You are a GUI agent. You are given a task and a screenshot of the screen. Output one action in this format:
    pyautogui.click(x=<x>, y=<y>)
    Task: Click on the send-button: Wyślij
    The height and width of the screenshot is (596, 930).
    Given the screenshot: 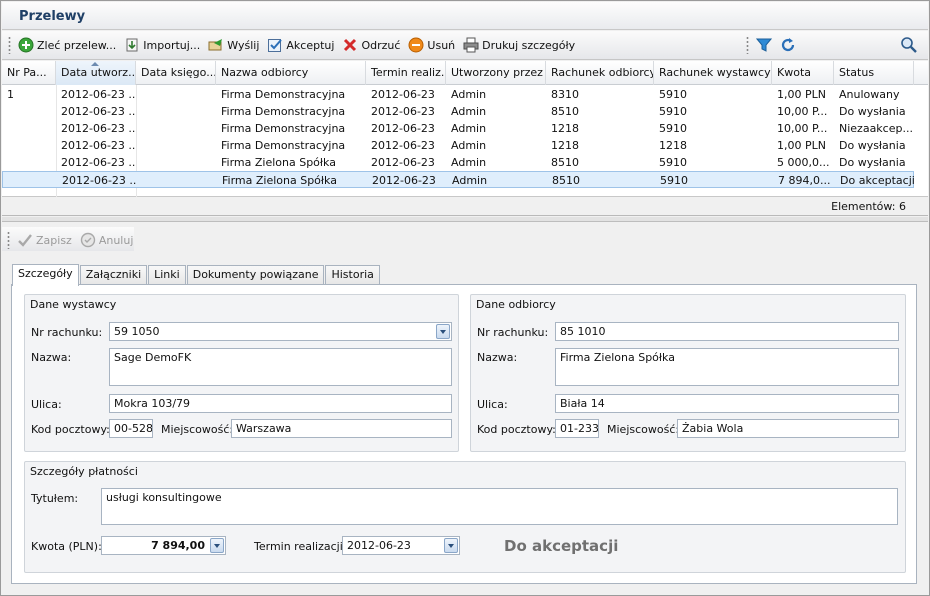 What is the action you would take?
    pyautogui.click(x=233, y=45)
    